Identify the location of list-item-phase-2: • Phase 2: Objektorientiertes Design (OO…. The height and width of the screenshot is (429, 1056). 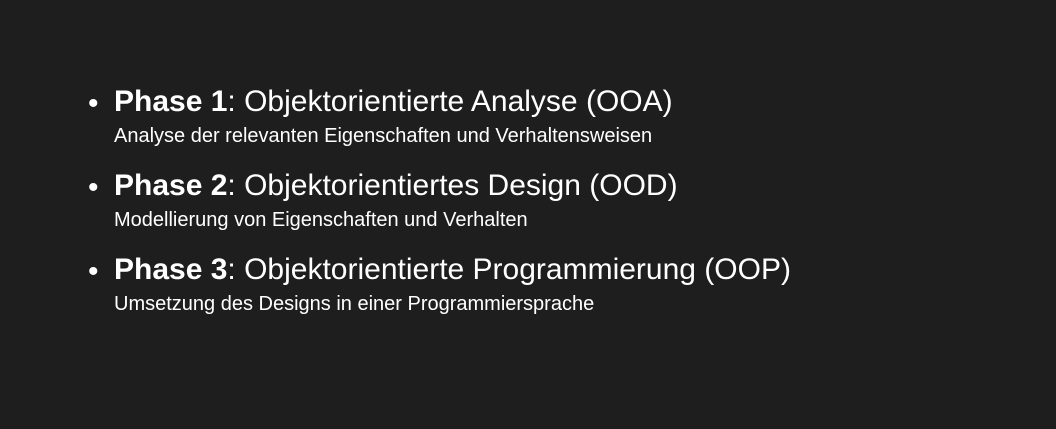
(556, 201).